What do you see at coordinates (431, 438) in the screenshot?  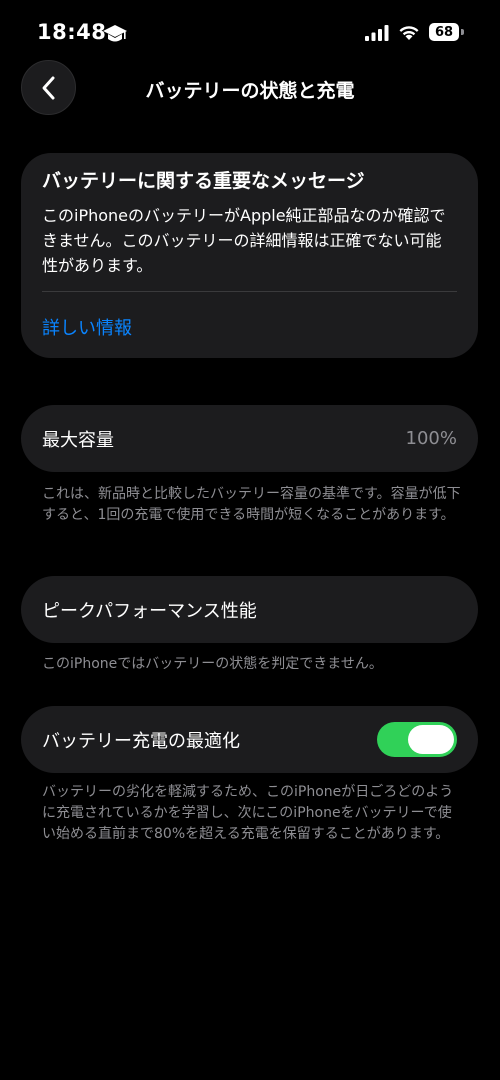 I see `max-capacity-value: 100%` at bounding box center [431, 438].